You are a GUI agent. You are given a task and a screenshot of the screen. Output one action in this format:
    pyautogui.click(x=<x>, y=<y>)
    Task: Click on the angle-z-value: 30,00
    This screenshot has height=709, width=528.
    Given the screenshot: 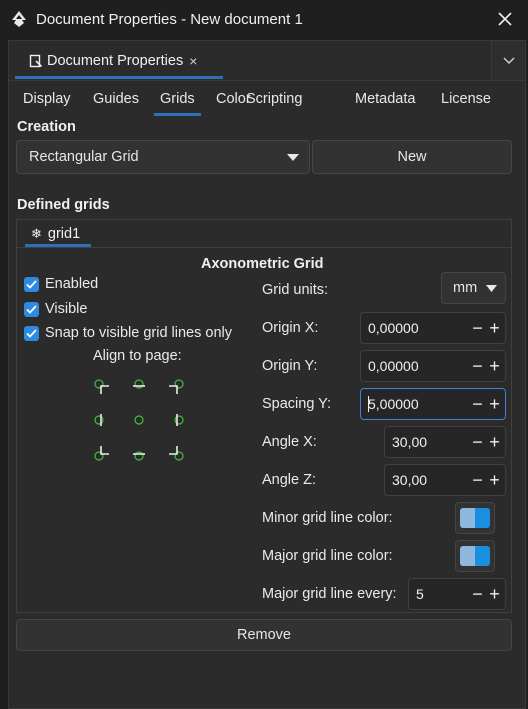 What is the action you would take?
    pyautogui.click(x=410, y=480)
    